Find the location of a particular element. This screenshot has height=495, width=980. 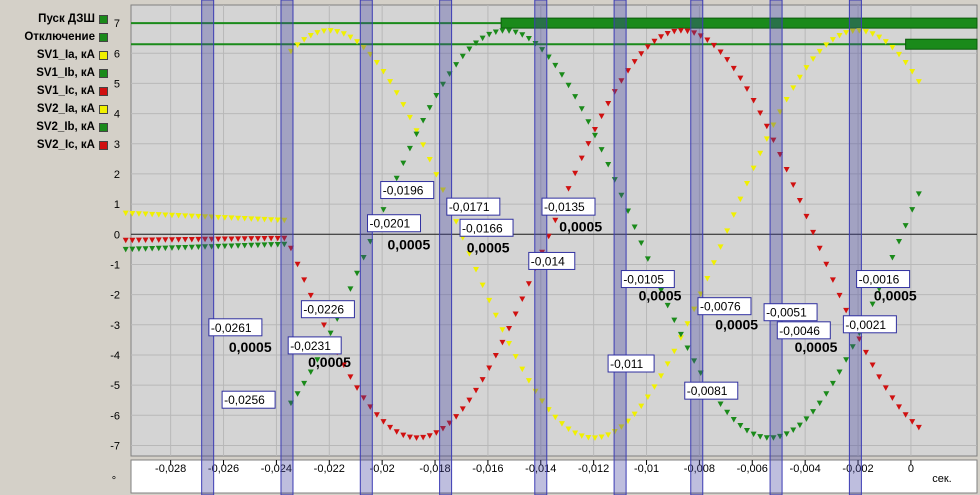

y-tick-label: 7 is located at coordinates (117, 24).